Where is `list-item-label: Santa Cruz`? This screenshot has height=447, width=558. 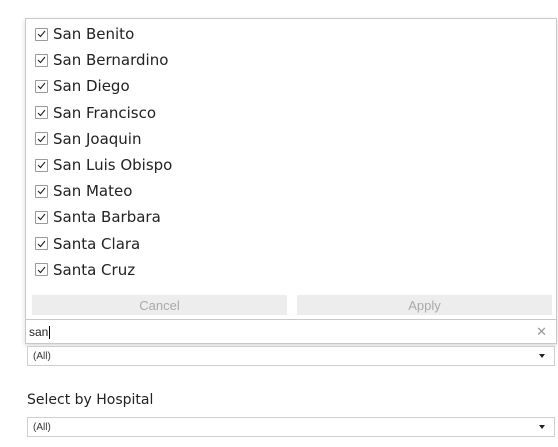 list-item-label: Santa Cruz is located at coordinates (94, 269).